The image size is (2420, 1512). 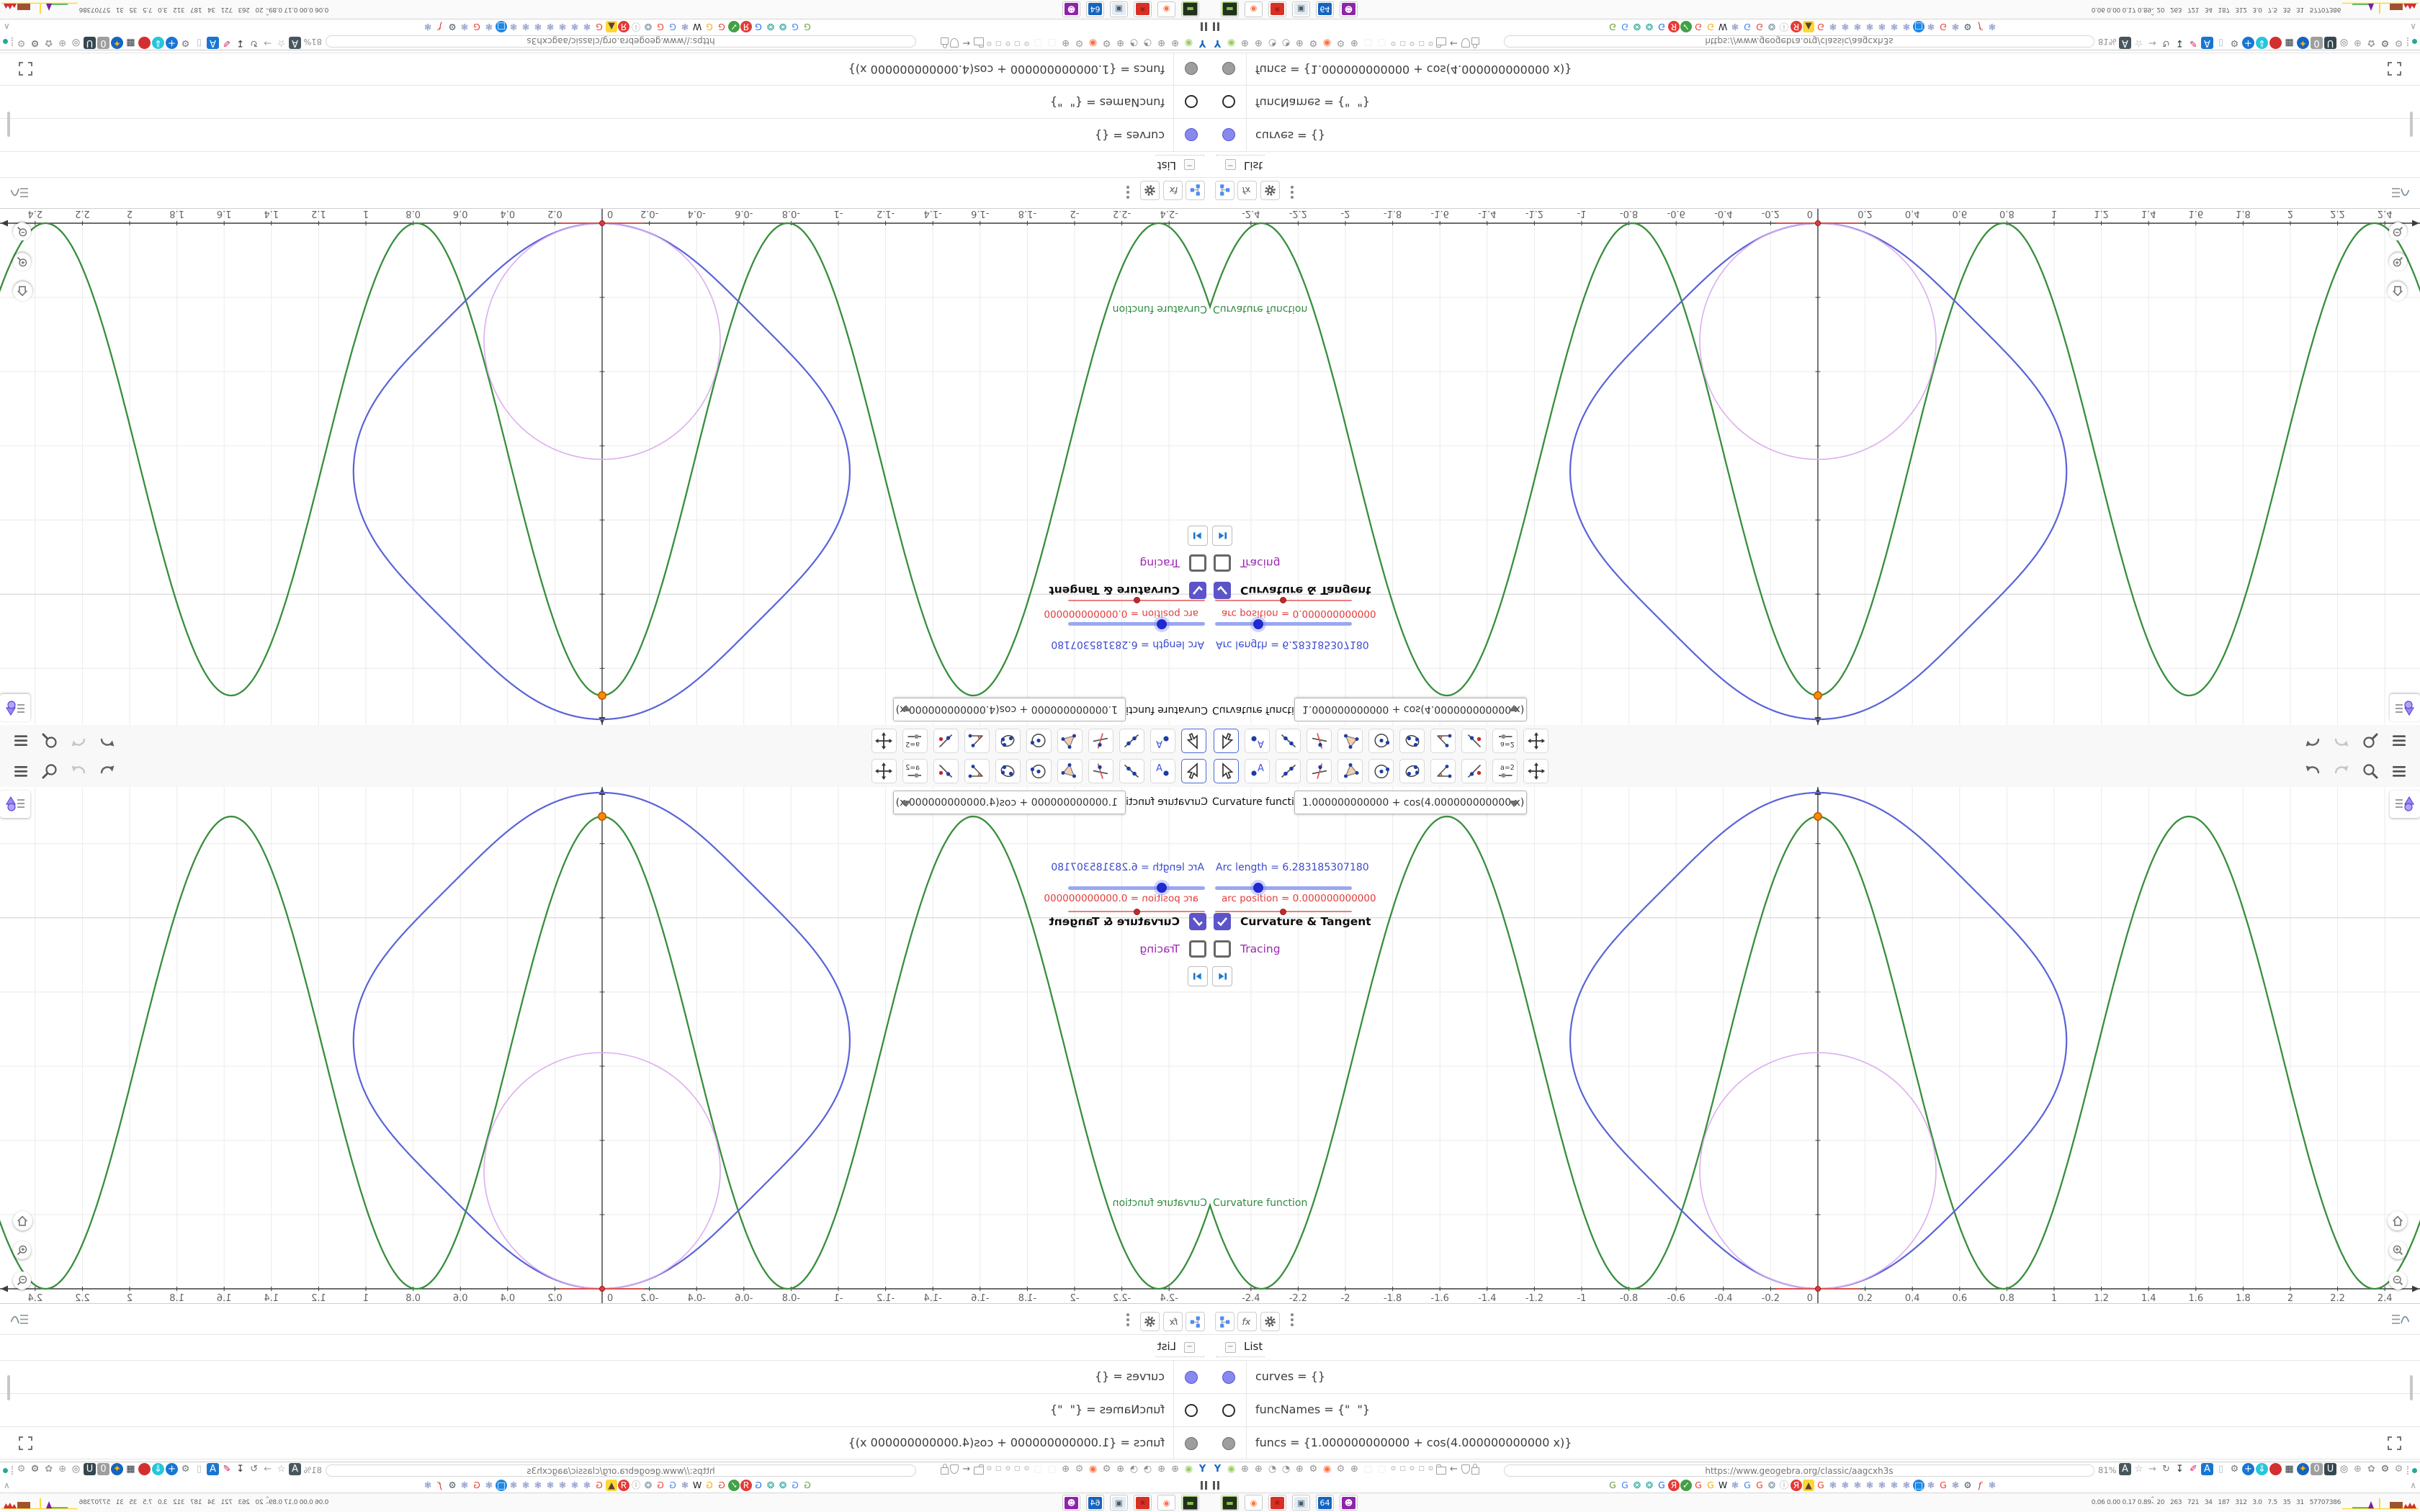 I want to click on bookmark-star-icon: ☆, so click(x=2139, y=43).